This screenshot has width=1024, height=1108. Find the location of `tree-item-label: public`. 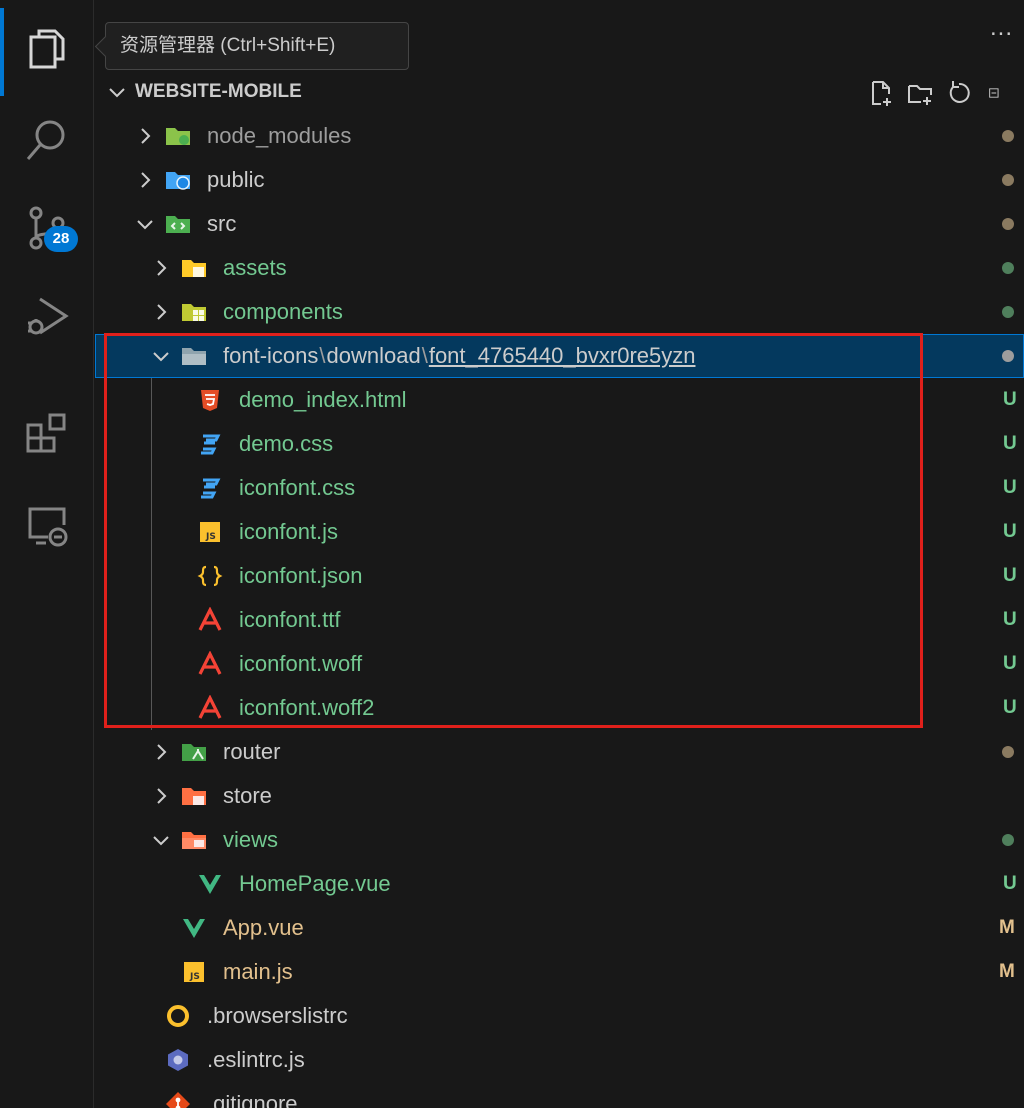

tree-item-label: public is located at coordinates (236, 179).